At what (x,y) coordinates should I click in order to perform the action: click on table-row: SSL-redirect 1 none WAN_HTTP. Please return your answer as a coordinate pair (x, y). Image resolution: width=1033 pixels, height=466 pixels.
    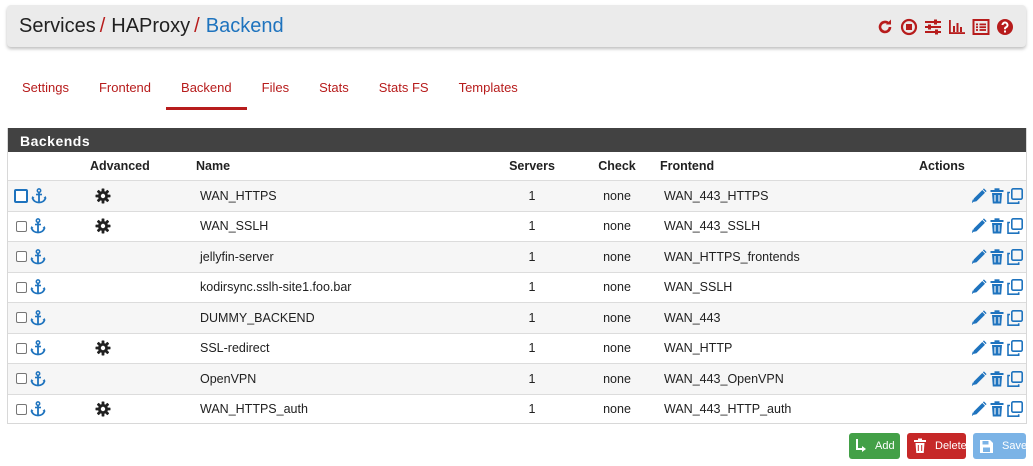
    Looking at the image, I should click on (517, 348).